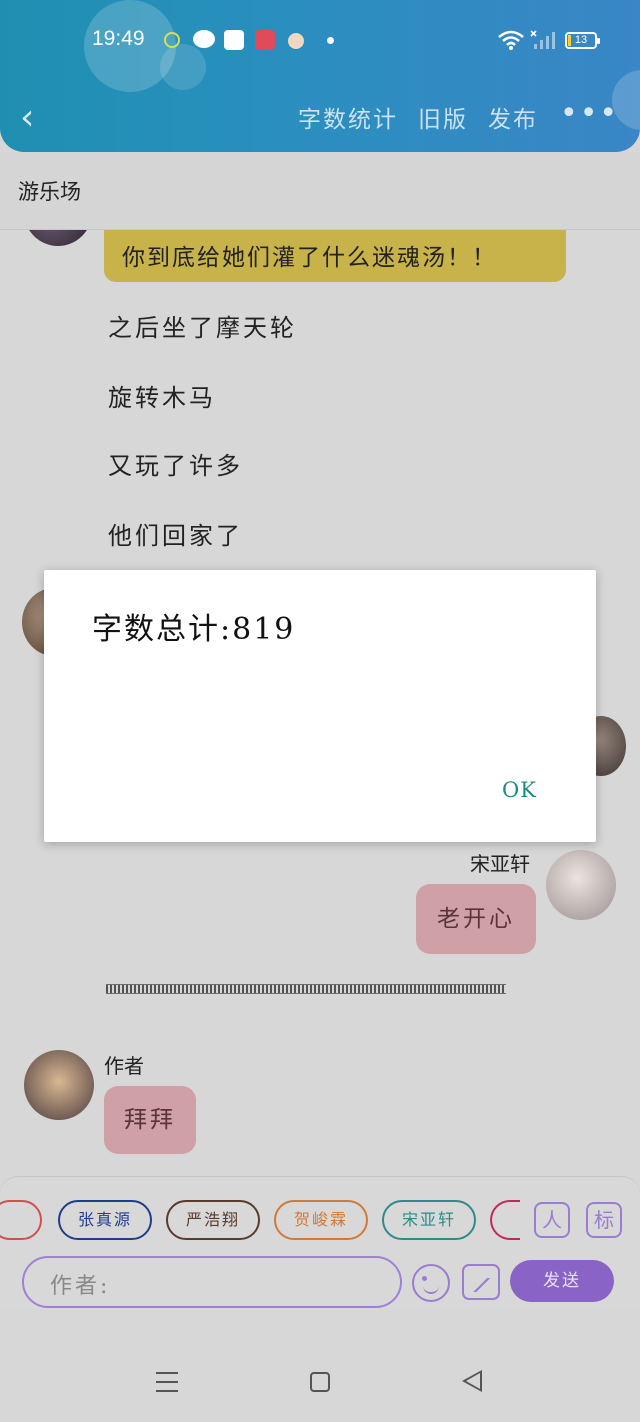 Image resolution: width=640 pixels, height=1422 pixels. I want to click on wifi-icon, so click(511, 40).